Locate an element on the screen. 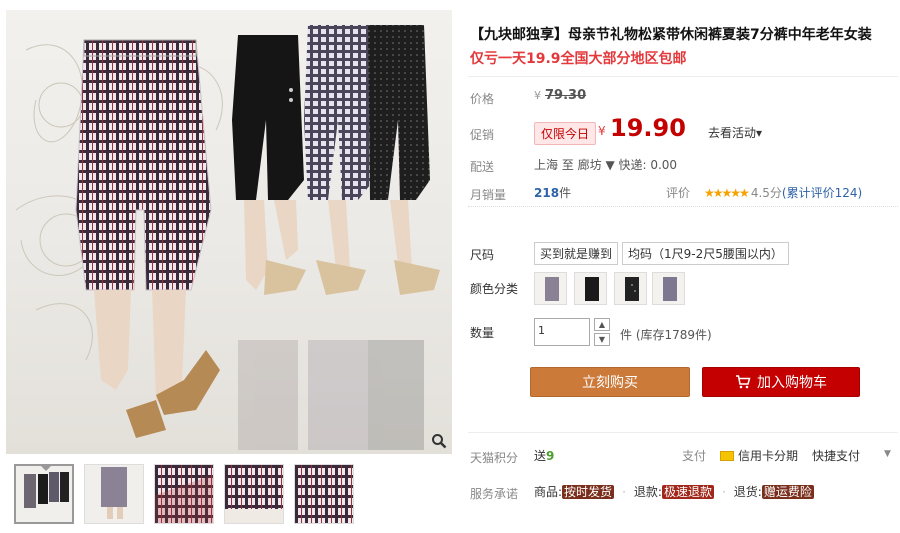  price-label: 价格 is located at coordinates (482, 99).